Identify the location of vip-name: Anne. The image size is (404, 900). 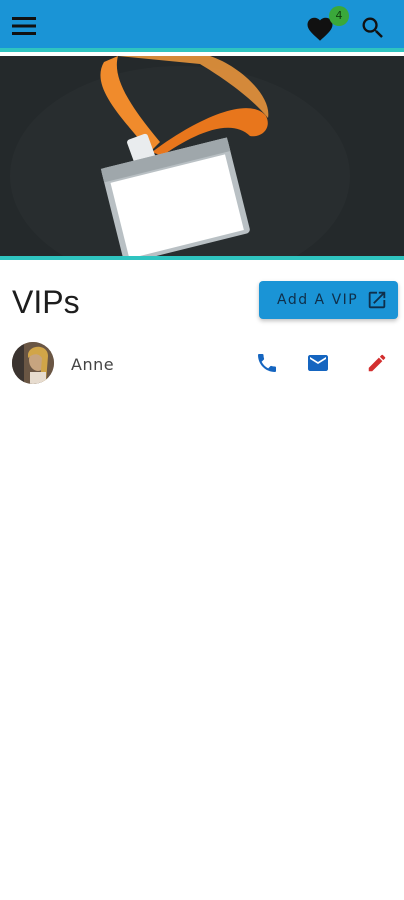
(92, 364).